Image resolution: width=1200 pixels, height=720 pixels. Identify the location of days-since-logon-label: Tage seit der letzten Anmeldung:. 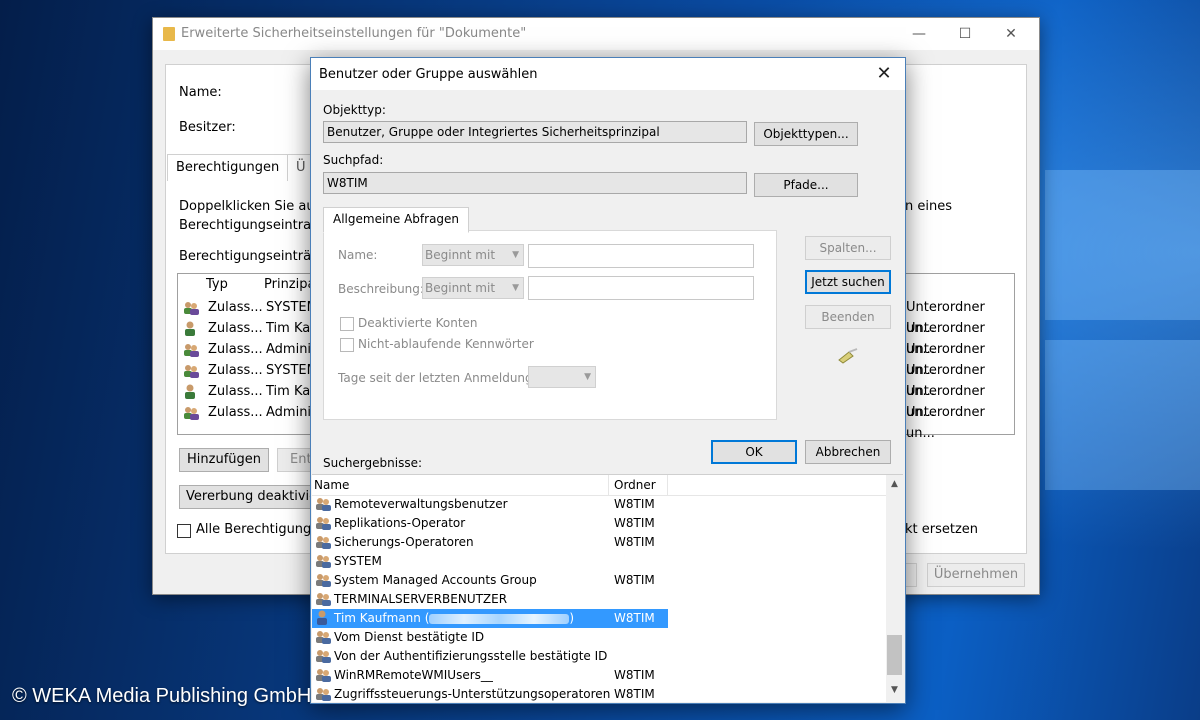
(437, 378).